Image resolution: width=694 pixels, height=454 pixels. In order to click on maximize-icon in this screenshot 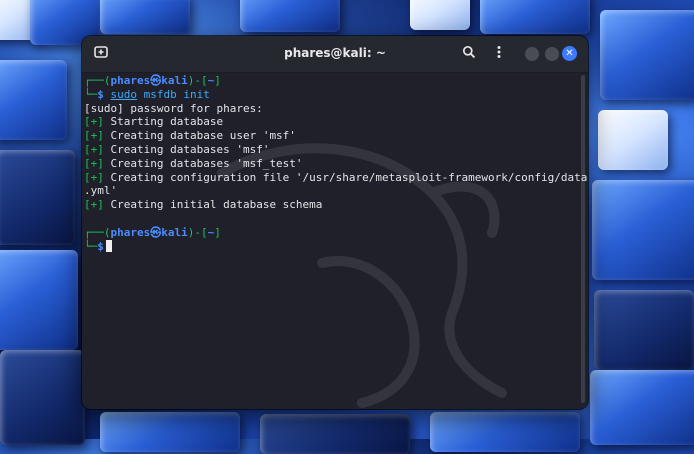, I will do `click(552, 54)`.